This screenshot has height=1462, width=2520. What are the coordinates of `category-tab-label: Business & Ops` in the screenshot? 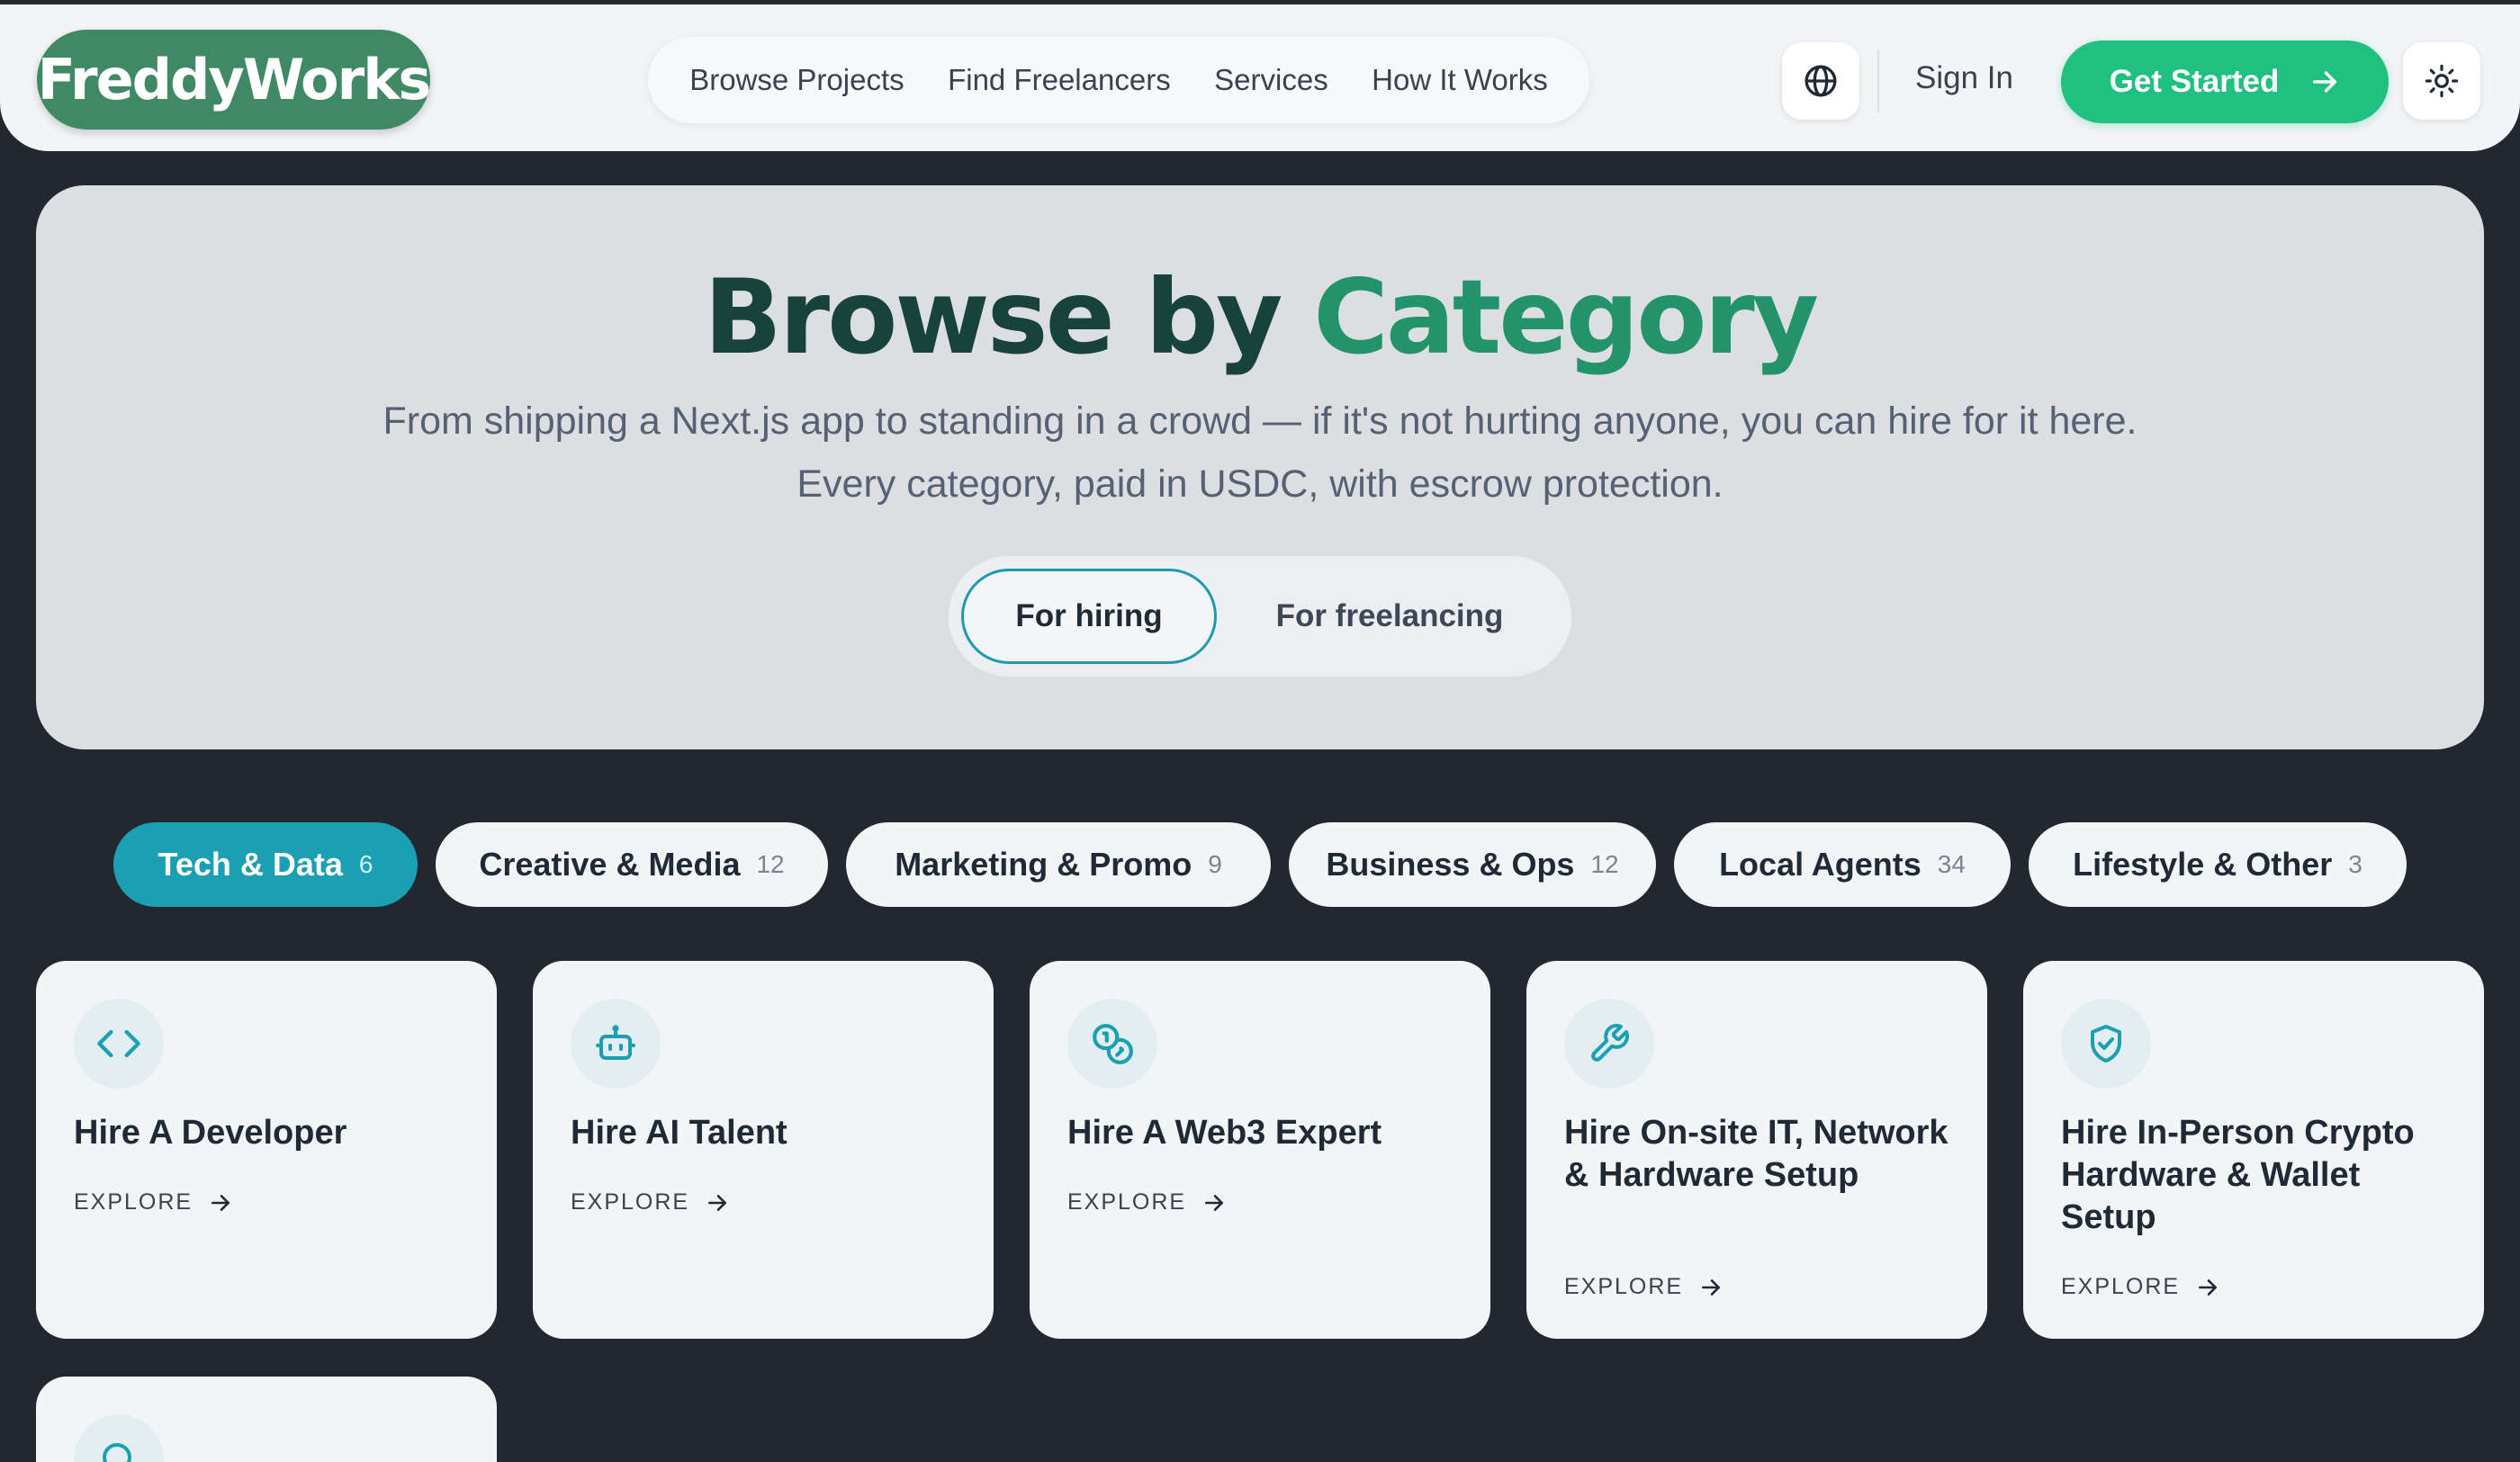 It's located at (1450, 864).